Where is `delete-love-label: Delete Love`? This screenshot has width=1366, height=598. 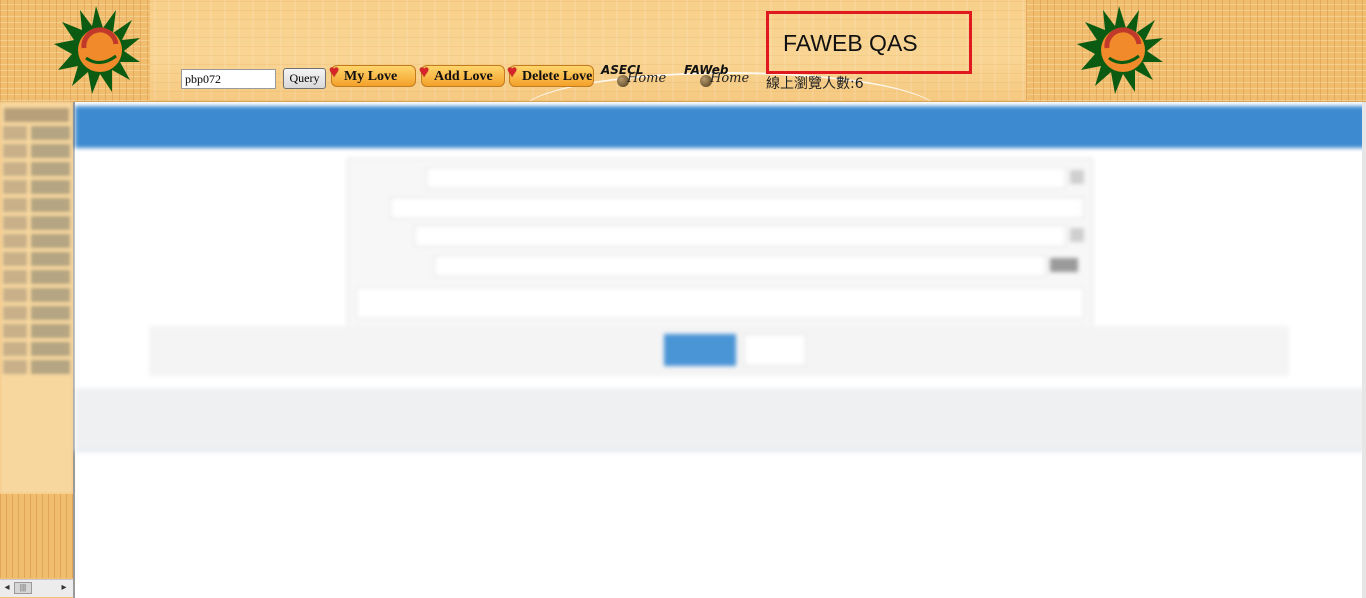
delete-love-label: Delete Love is located at coordinates (557, 76).